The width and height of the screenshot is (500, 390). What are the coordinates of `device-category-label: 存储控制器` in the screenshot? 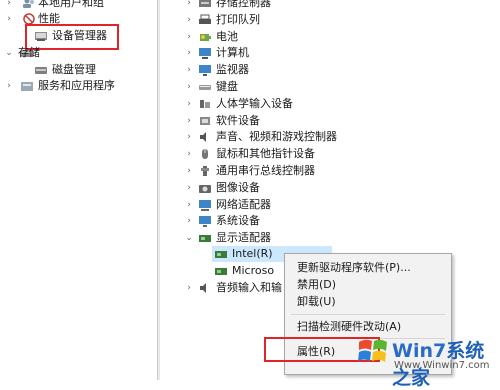 It's located at (243, 4).